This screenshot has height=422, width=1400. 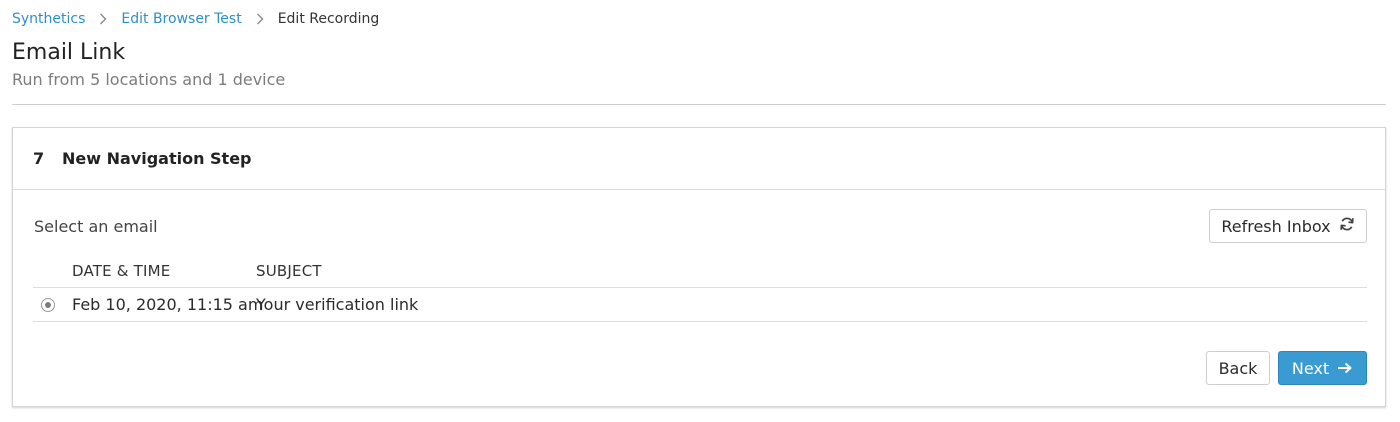 I want to click on breadcrumb-synthetics-link: Synthetics, so click(x=48, y=19).